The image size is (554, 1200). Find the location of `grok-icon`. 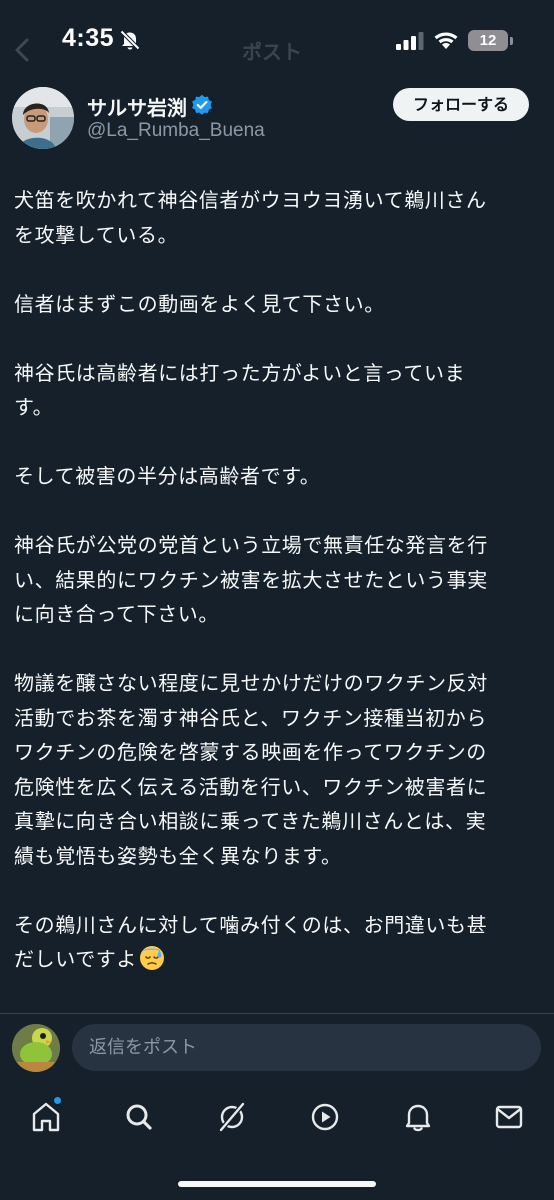

grok-icon is located at coordinates (232, 1117).